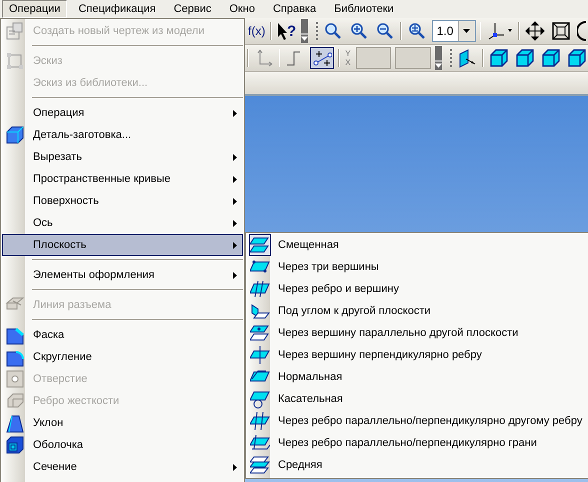 This screenshot has height=482, width=588. What do you see at coordinates (256, 31) in the screenshot?
I see `function-button: f(x)` at bounding box center [256, 31].